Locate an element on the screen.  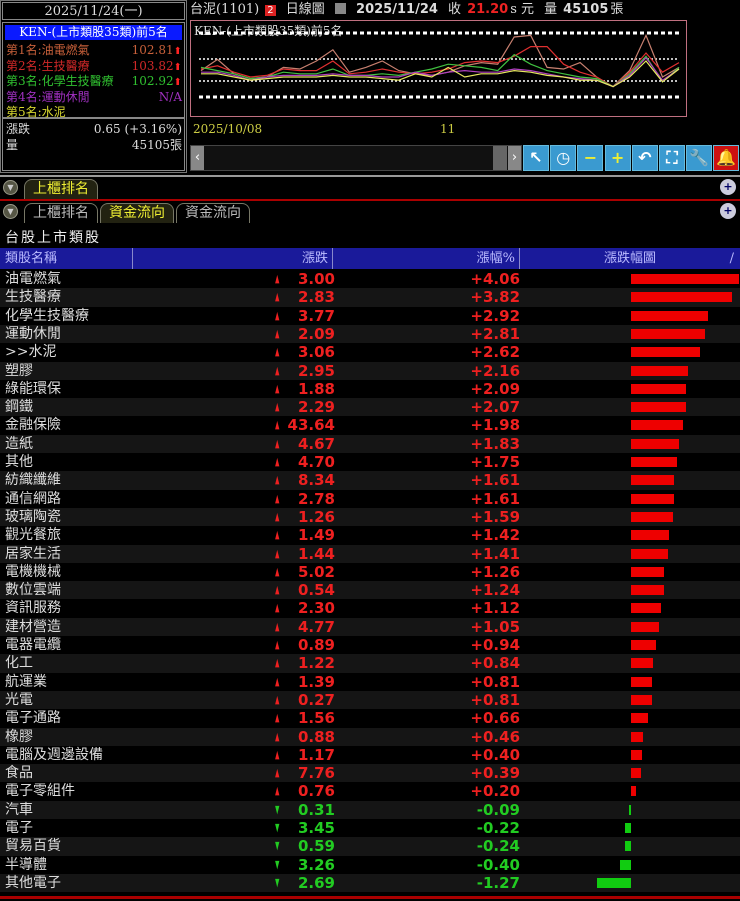
chart-scrollbar: ‹ › is located at coordinates (356, 158).